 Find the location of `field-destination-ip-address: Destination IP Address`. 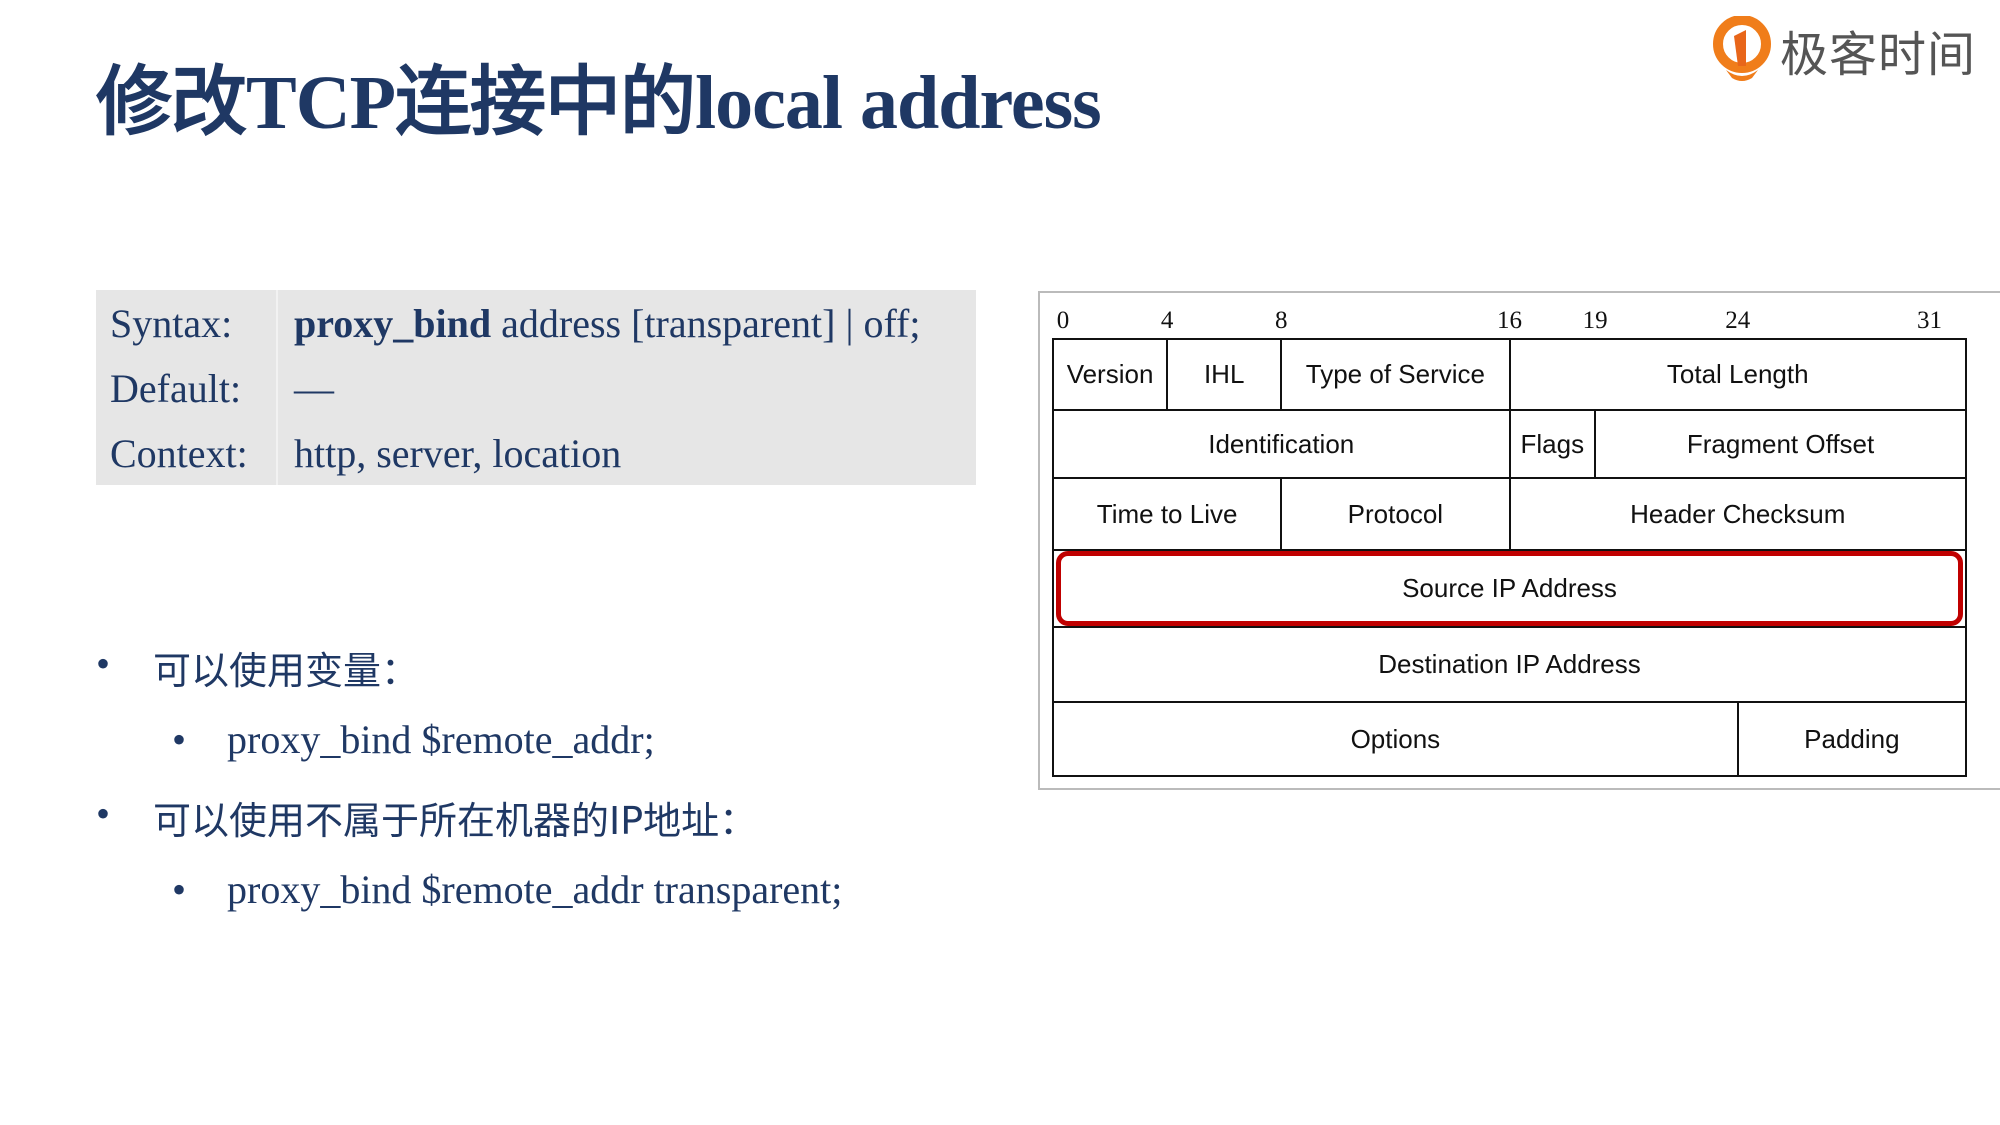

field-destination-ip-address: Destination IP Address is located at coordinates (1509, 664).